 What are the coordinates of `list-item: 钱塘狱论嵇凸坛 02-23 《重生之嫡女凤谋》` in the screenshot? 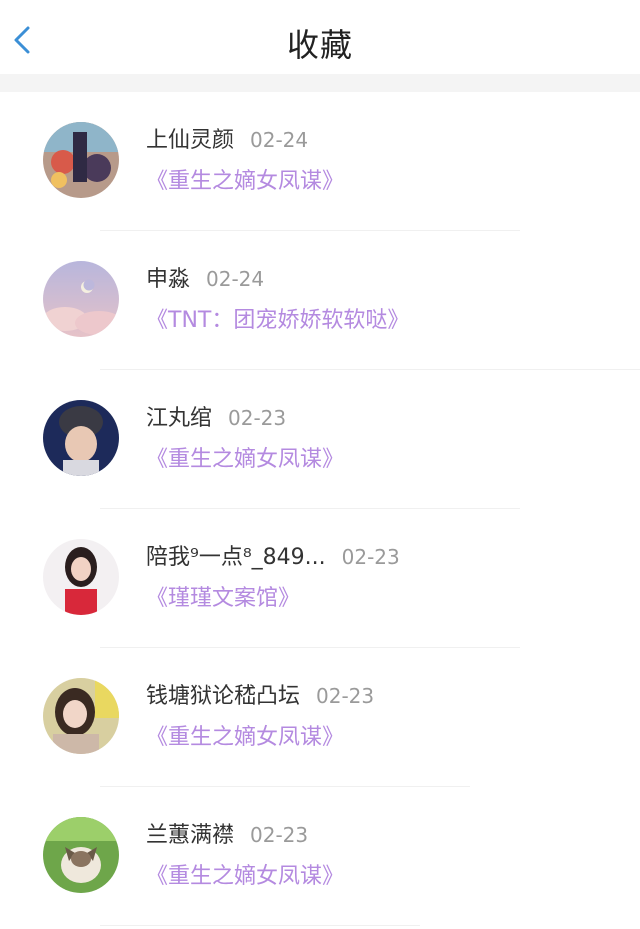 It's located at (320, 717).